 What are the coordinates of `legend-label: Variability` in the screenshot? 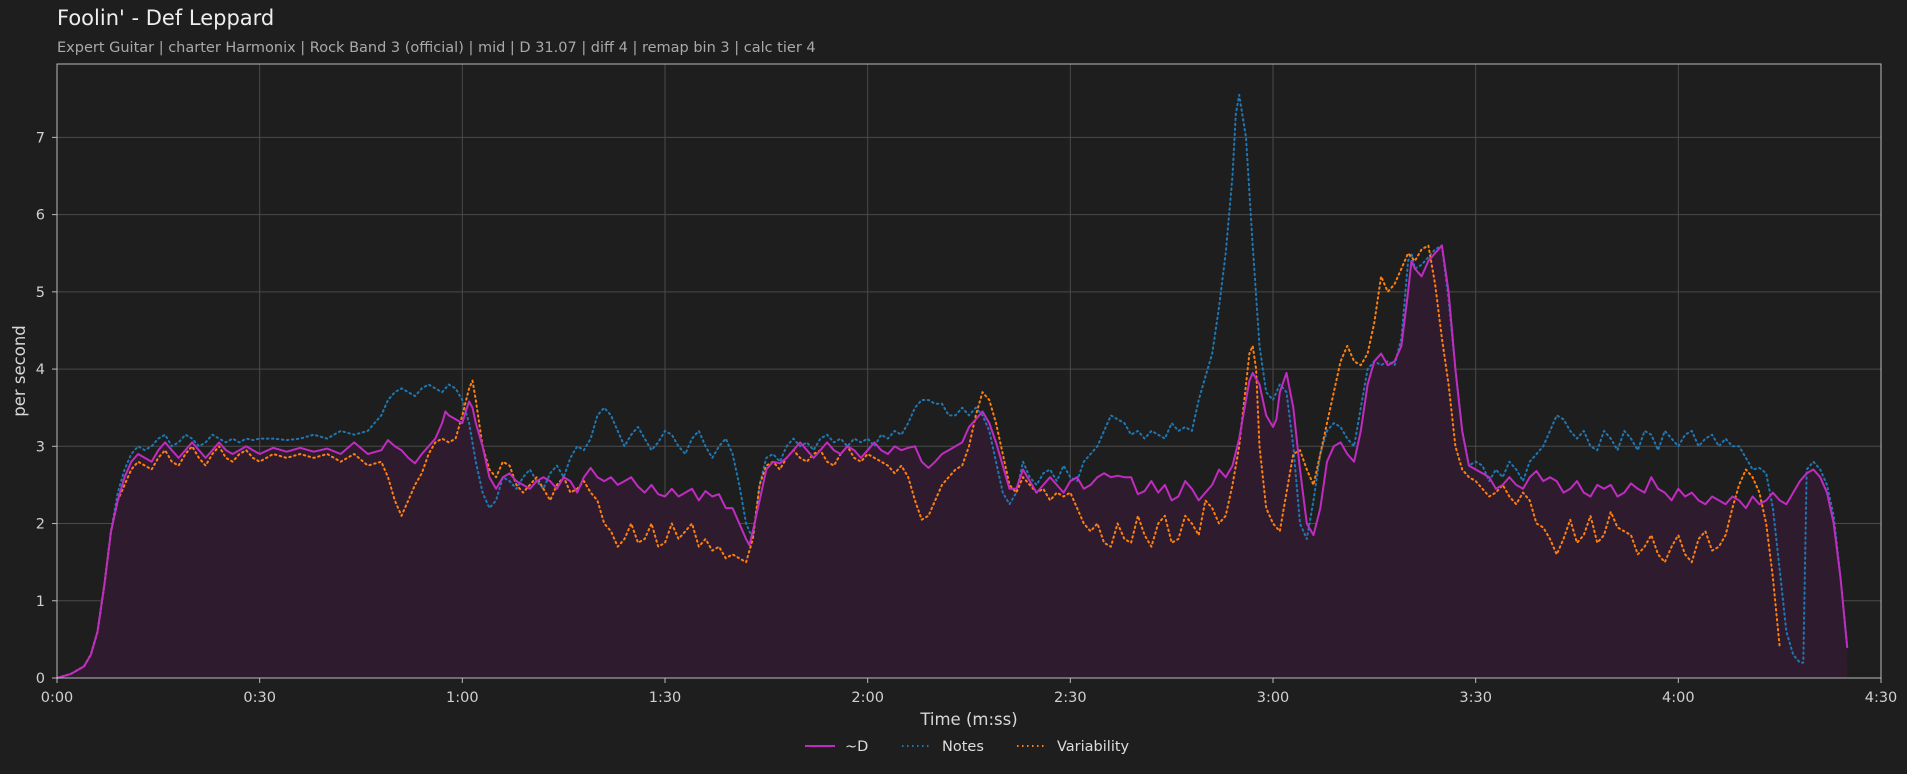 It's located at (1093, 747).